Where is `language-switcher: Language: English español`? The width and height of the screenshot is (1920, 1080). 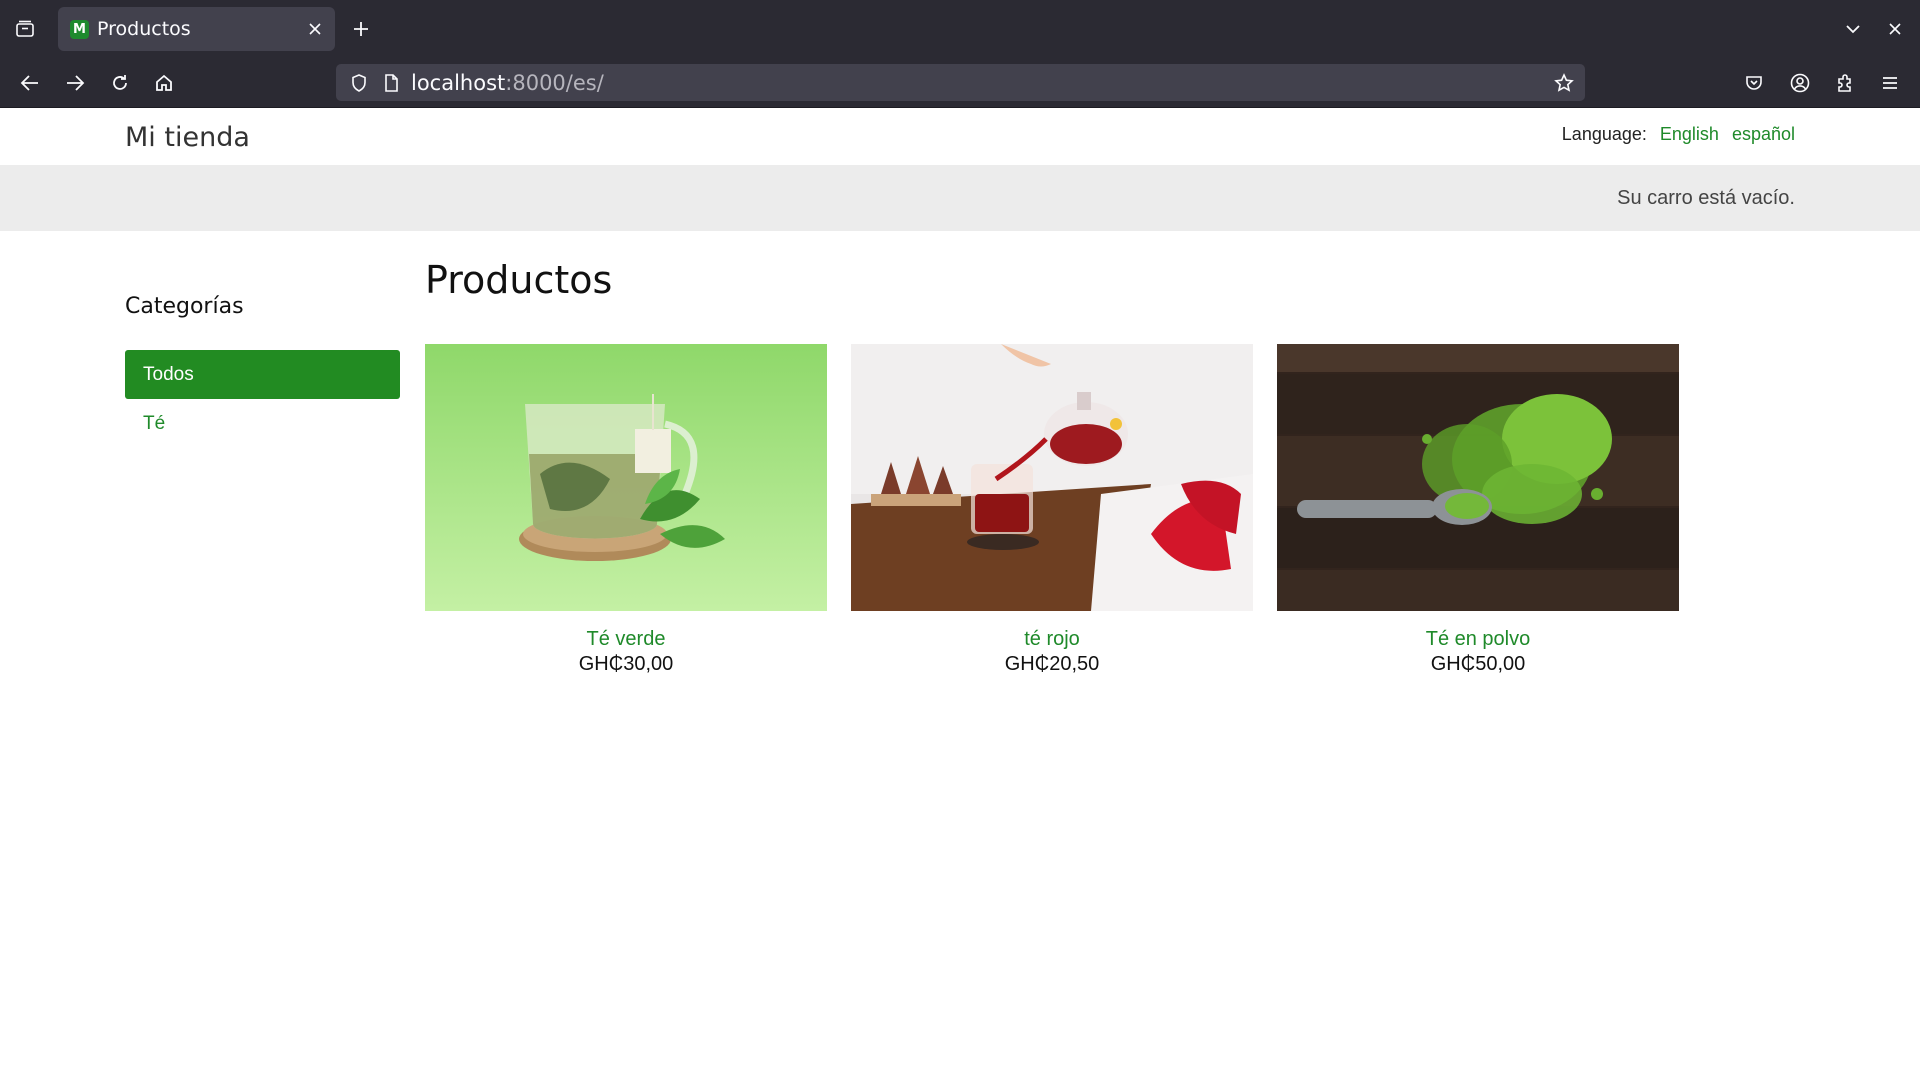 language-switcher: Language: English español is located at coordinates (1678, 134).